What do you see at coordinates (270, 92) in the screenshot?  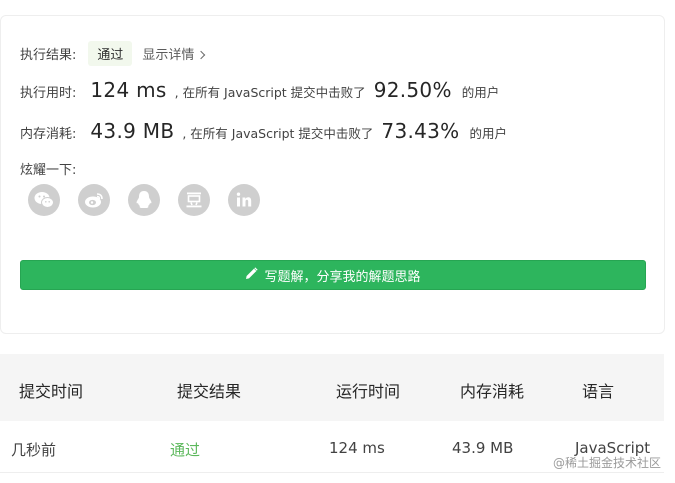 I see `runtime-text-before: , 在所有 JavaScript 提交中击败了` at bounding box center [270, 92].